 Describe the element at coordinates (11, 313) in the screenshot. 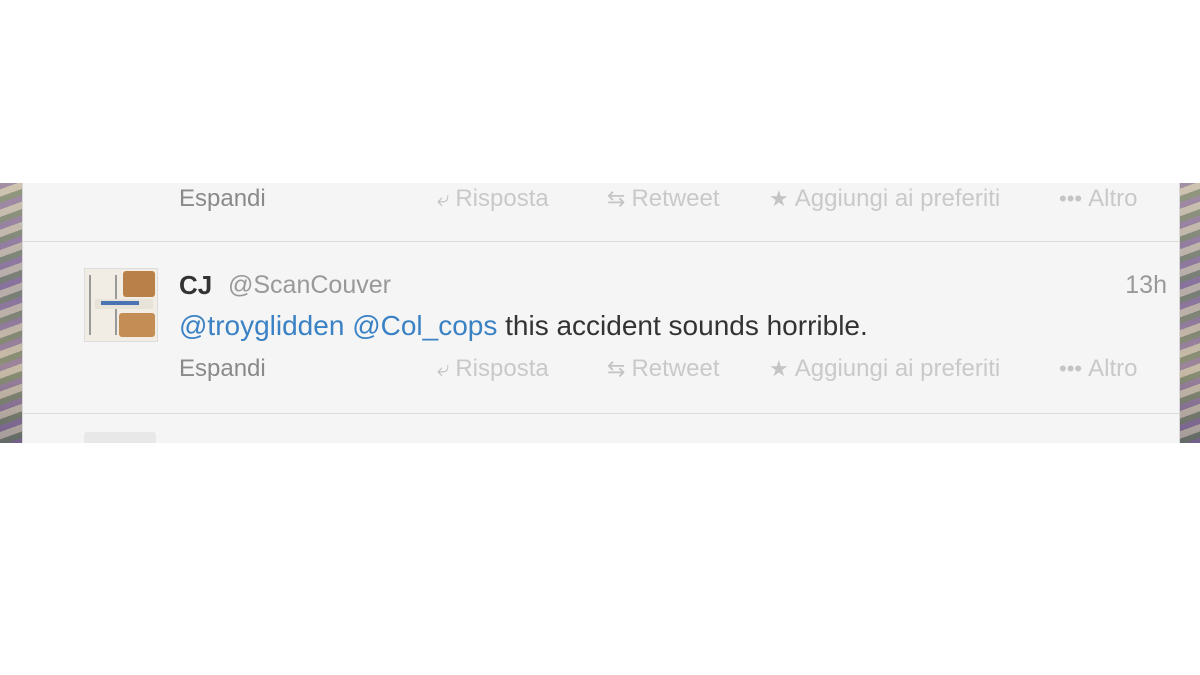

I see `background-image-left` at that location.